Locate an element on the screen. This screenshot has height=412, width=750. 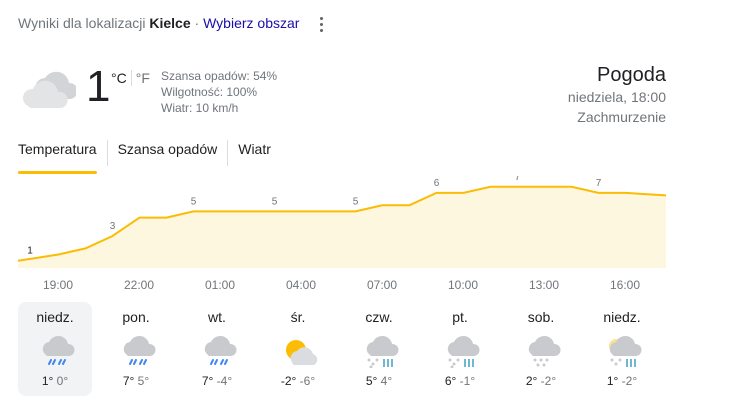
hour-label: 10:00 is located at coordinates (463, 285).